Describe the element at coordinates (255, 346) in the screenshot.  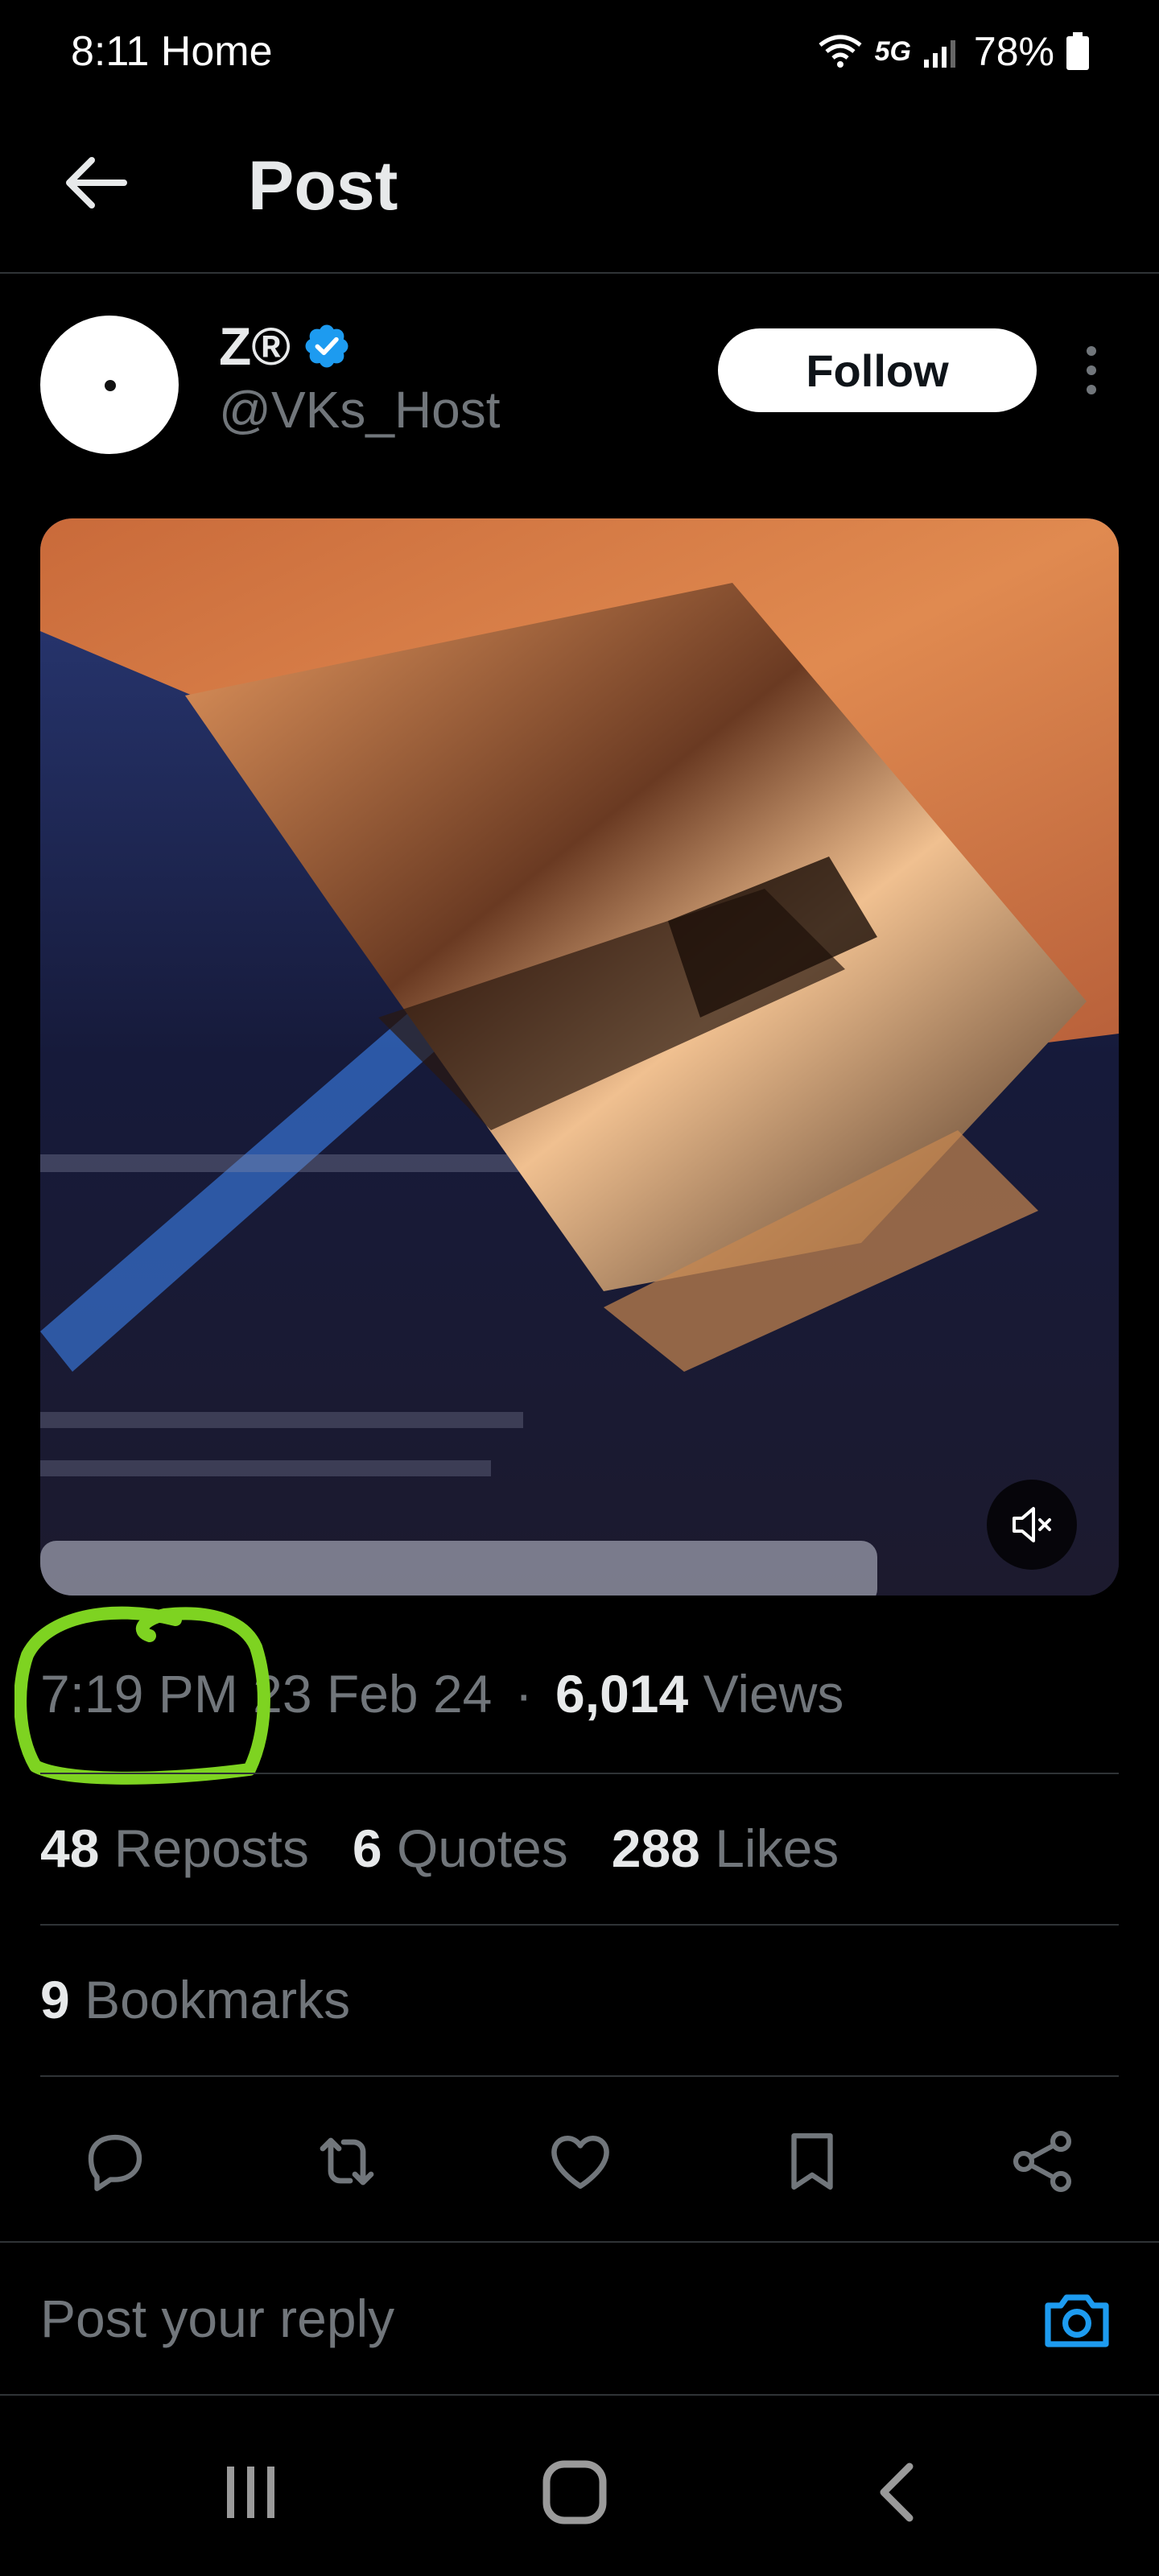
I see `author-name: Z®` at that location.